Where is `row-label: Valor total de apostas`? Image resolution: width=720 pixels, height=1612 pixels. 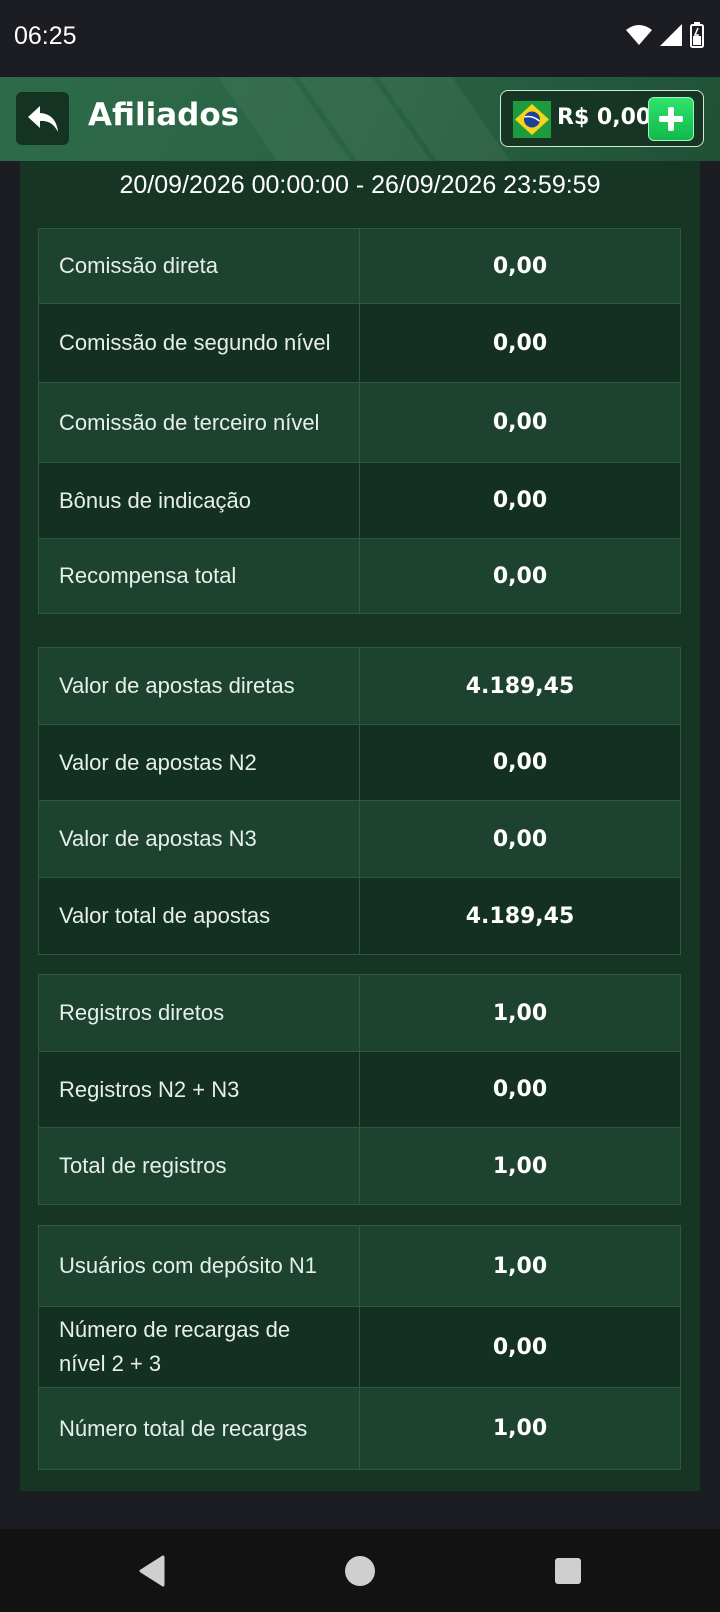 row-label: Valor total de apostas is located at coordinates (199, 916).